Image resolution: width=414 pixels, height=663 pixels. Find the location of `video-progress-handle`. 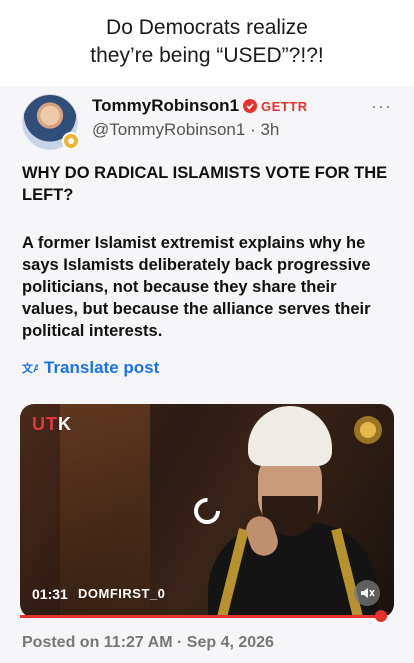

video-progress-handle is located at coordinates (380, 616).